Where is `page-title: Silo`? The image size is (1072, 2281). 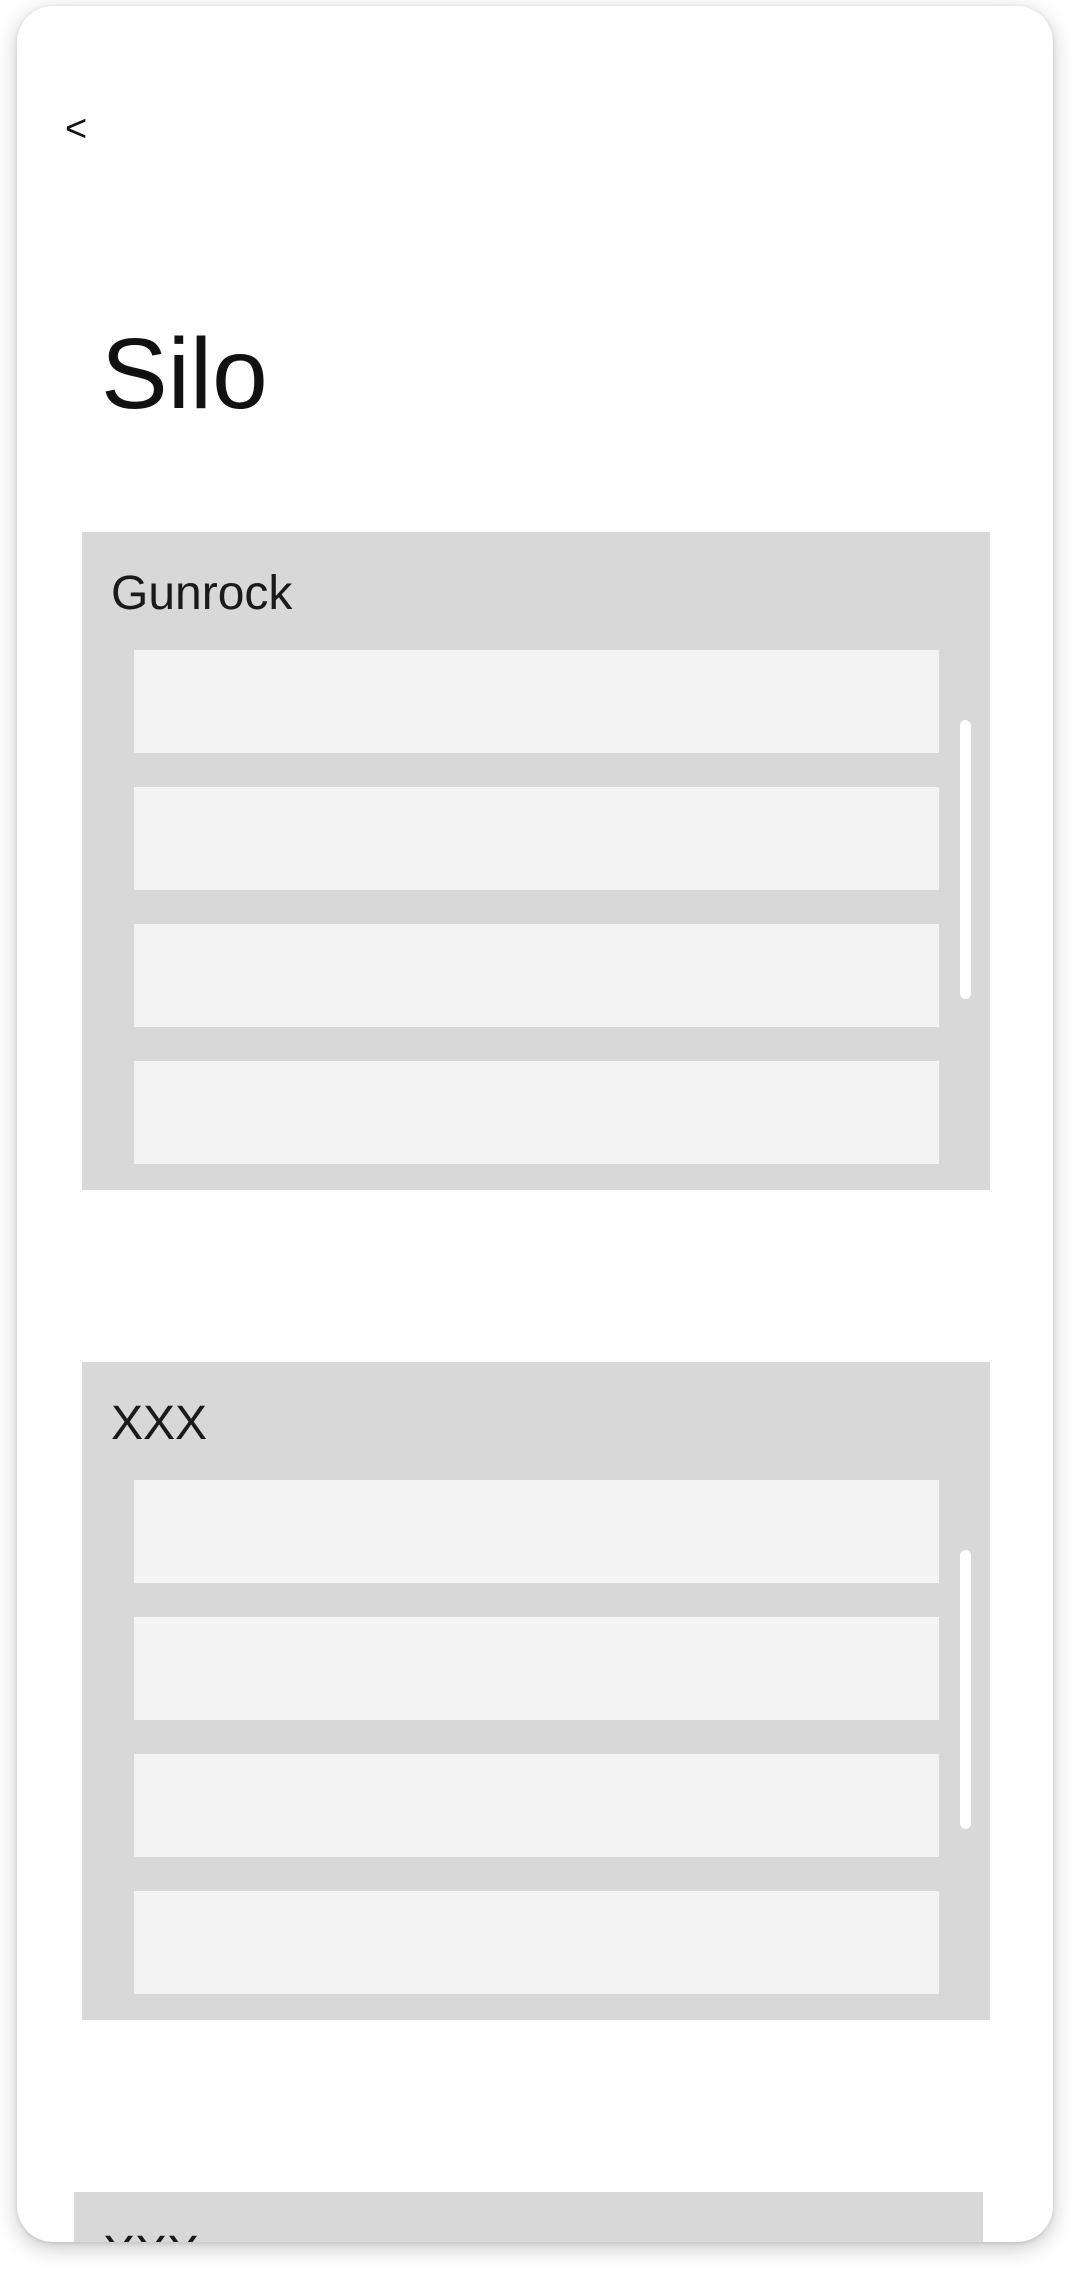
page-title: Silo is located at coordinates (184, 374).